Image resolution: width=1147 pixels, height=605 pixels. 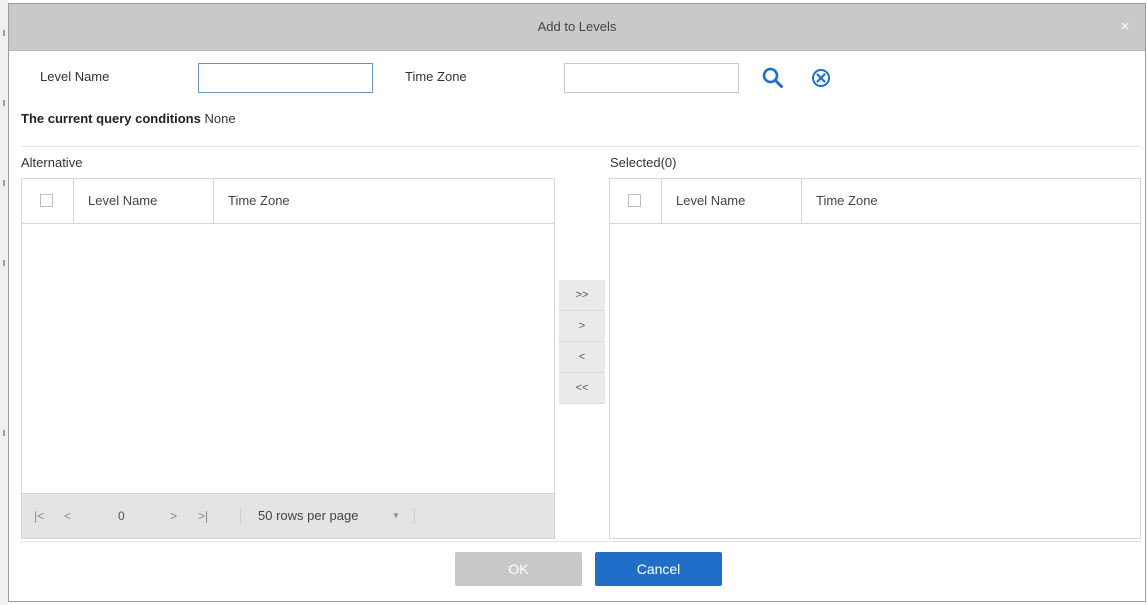 I want to click on level-name-input, so click(x=285, y=78).